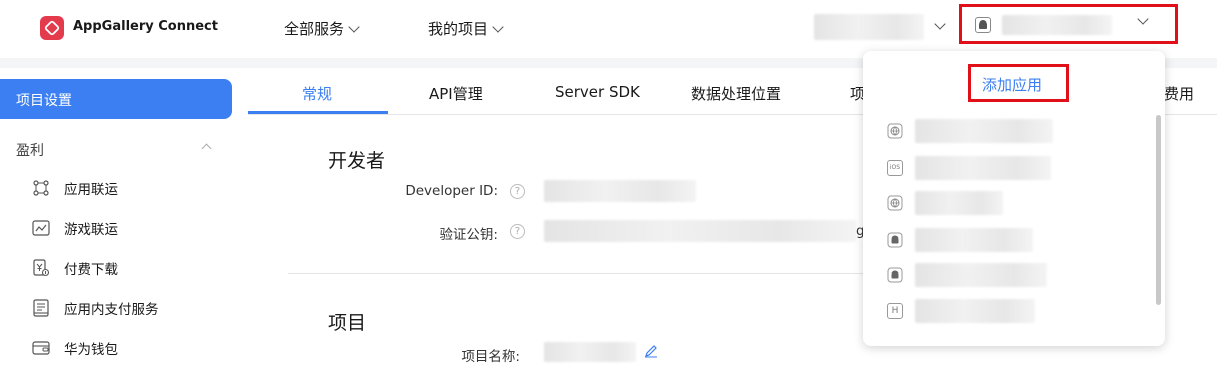  What do you see at coordinates (895, 168) in the screenshot?
I see `ios-icon: iOS` at bounding box center [895, 168].